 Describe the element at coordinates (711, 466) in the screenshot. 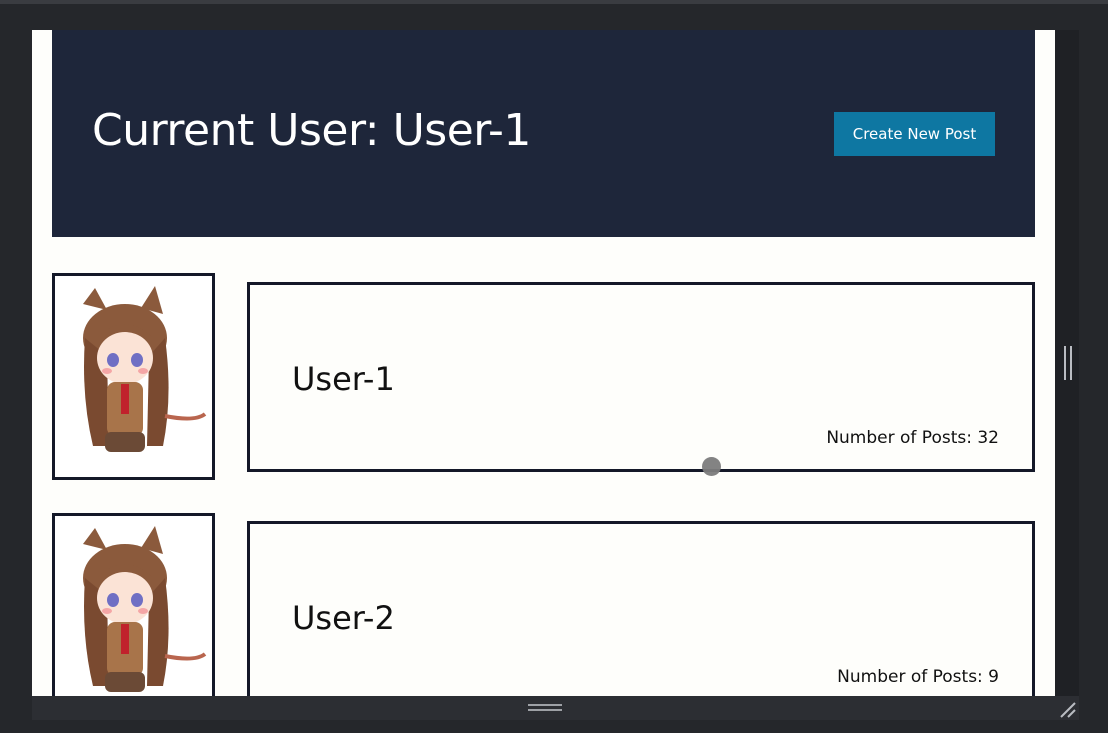

I see `pointer-cursor-icon` at that location.